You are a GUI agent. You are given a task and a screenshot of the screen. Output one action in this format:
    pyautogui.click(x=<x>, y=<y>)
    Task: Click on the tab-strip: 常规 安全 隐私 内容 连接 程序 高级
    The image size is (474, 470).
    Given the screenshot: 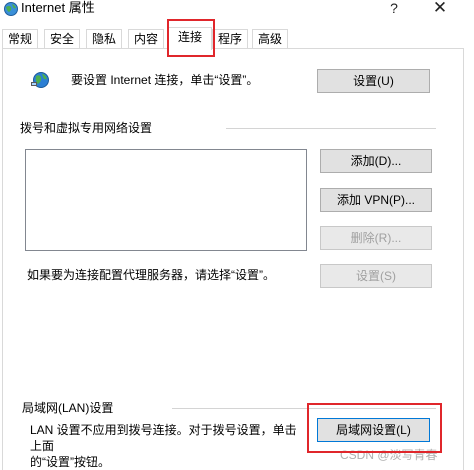 What is the action you would take?
    pyautogui.click(x=237, y=38)
    